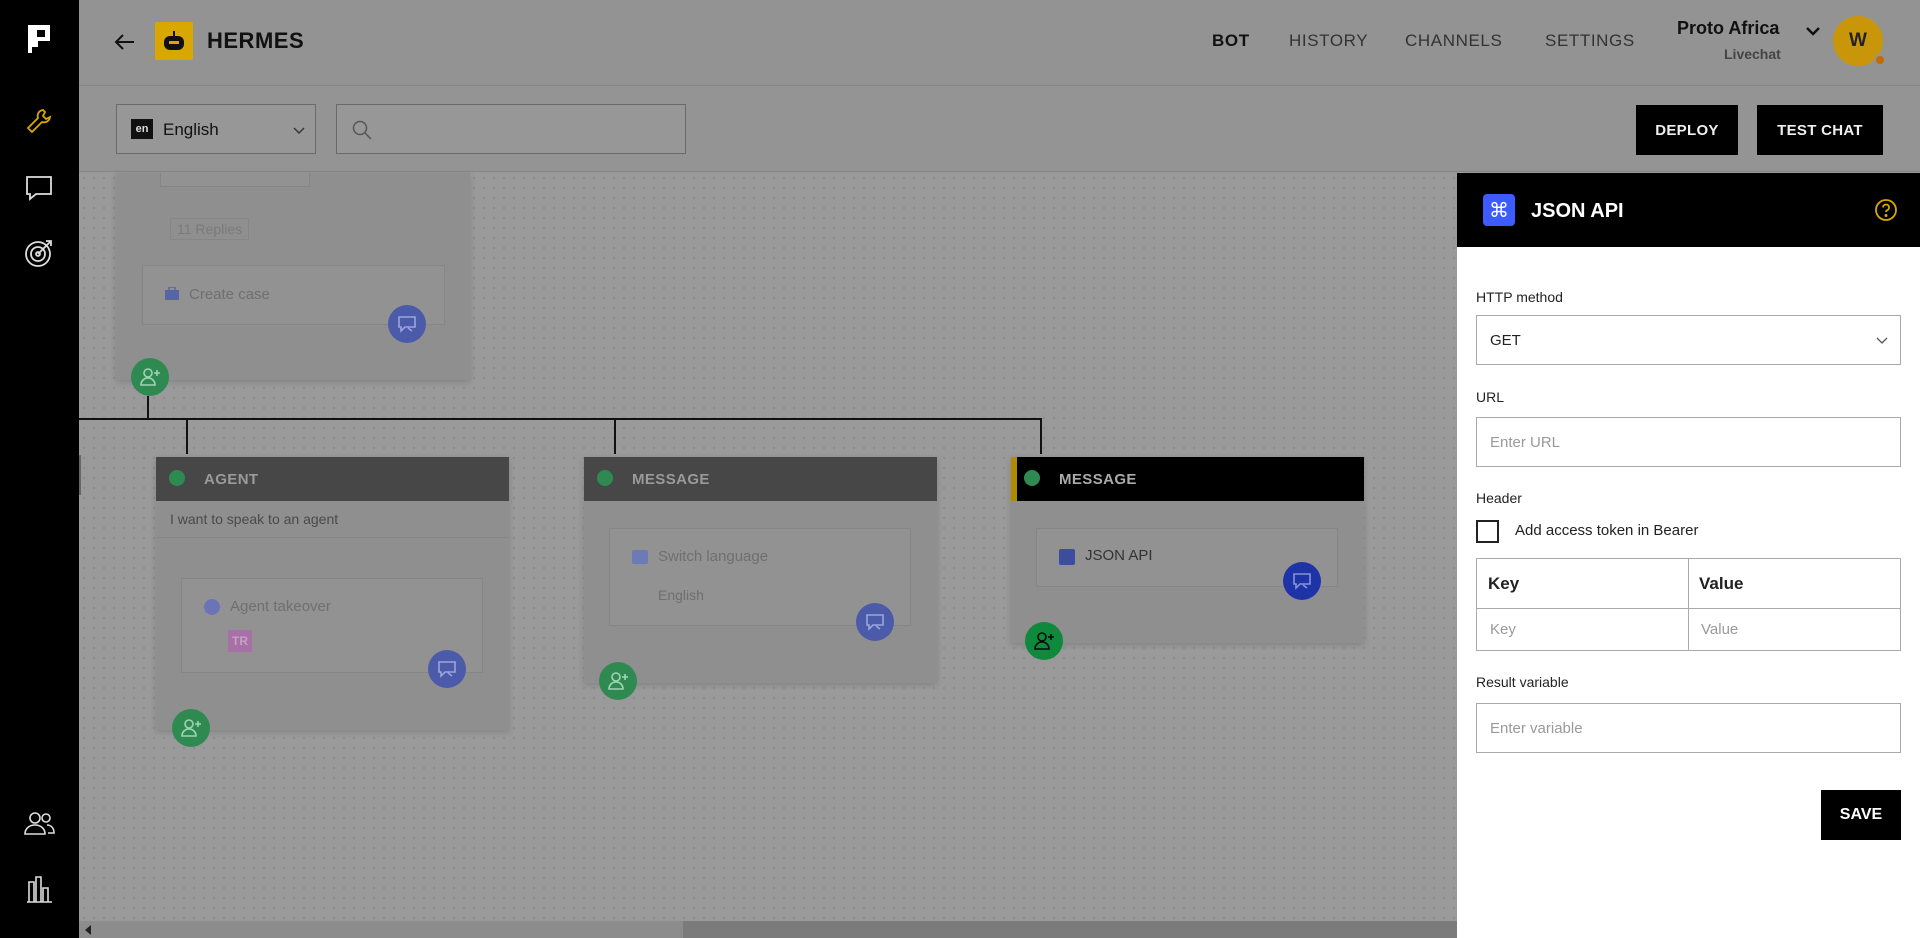 The image size is (1920, 938). I want to click on nav-history: HISTORY, so click(1328, 41).